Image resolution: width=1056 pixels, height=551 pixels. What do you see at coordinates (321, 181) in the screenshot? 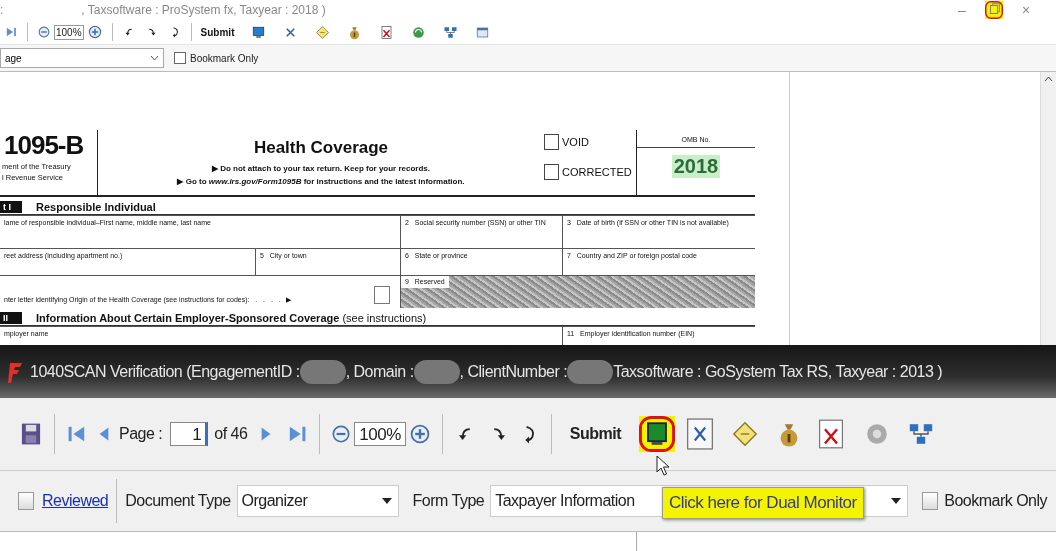
I see `instruction-text: ▶ Go to www.irs.gov/Form1095B for instructions and the latest information.` at bounding box center [321, 181].